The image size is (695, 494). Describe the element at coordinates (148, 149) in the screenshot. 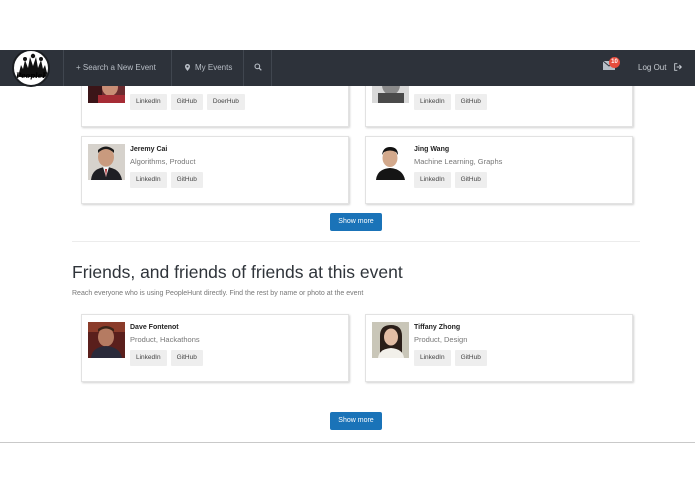

I see `person-name: Jeremy Cai` at that location.